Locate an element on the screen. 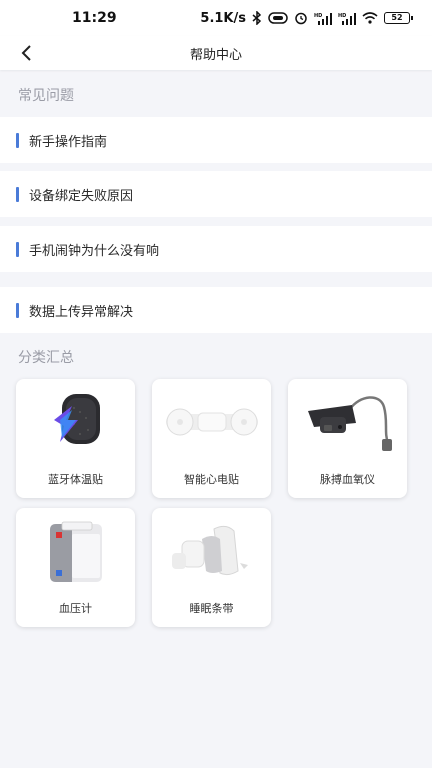 This screenshot has width=432, height=768. faq-item-upload-error: 数据上传异常解决 is located at coordinates (216, 310).